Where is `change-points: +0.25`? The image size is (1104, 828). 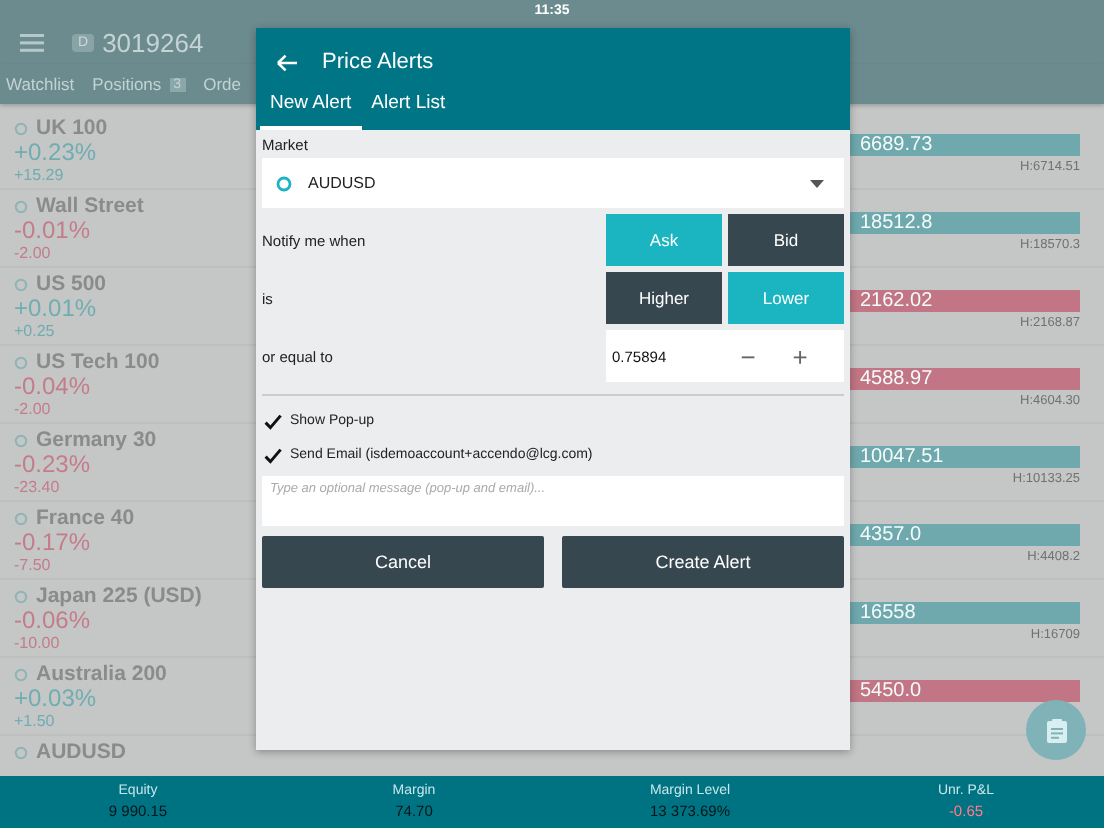
change-points: +0.25 is located at coordinates (35, 331).